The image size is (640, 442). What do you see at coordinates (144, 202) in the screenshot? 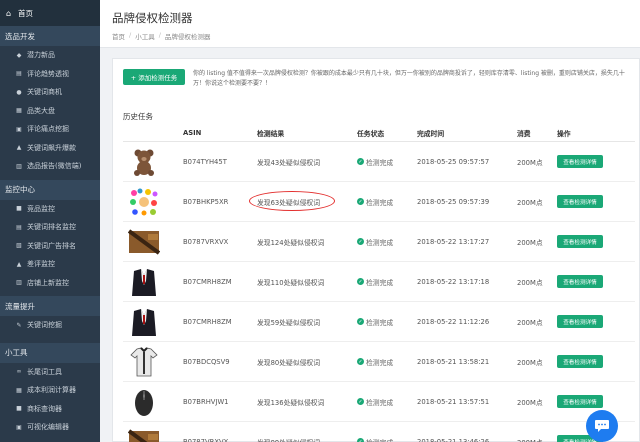
I see `fidget-spinners-thumbnail` at bounding box center [144, 202].